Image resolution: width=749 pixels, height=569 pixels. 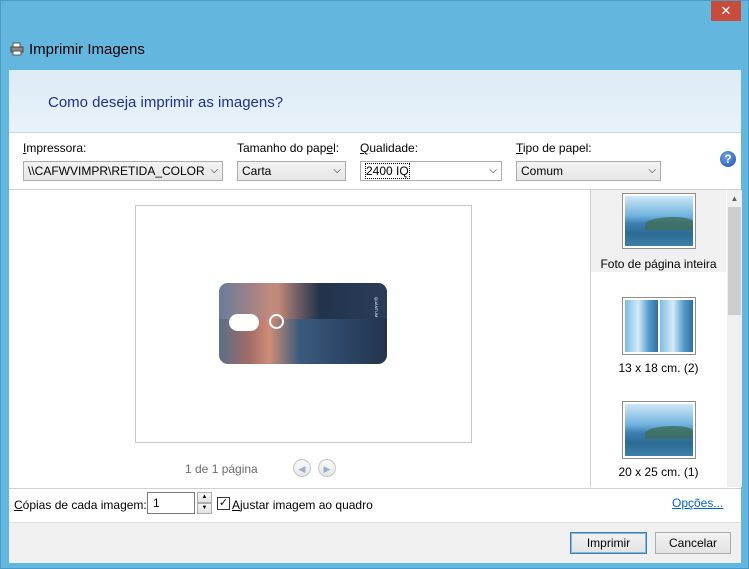 I want to click on layout-item-13x18: 13 x 18 cm. (2), so click(x=658, y=335).